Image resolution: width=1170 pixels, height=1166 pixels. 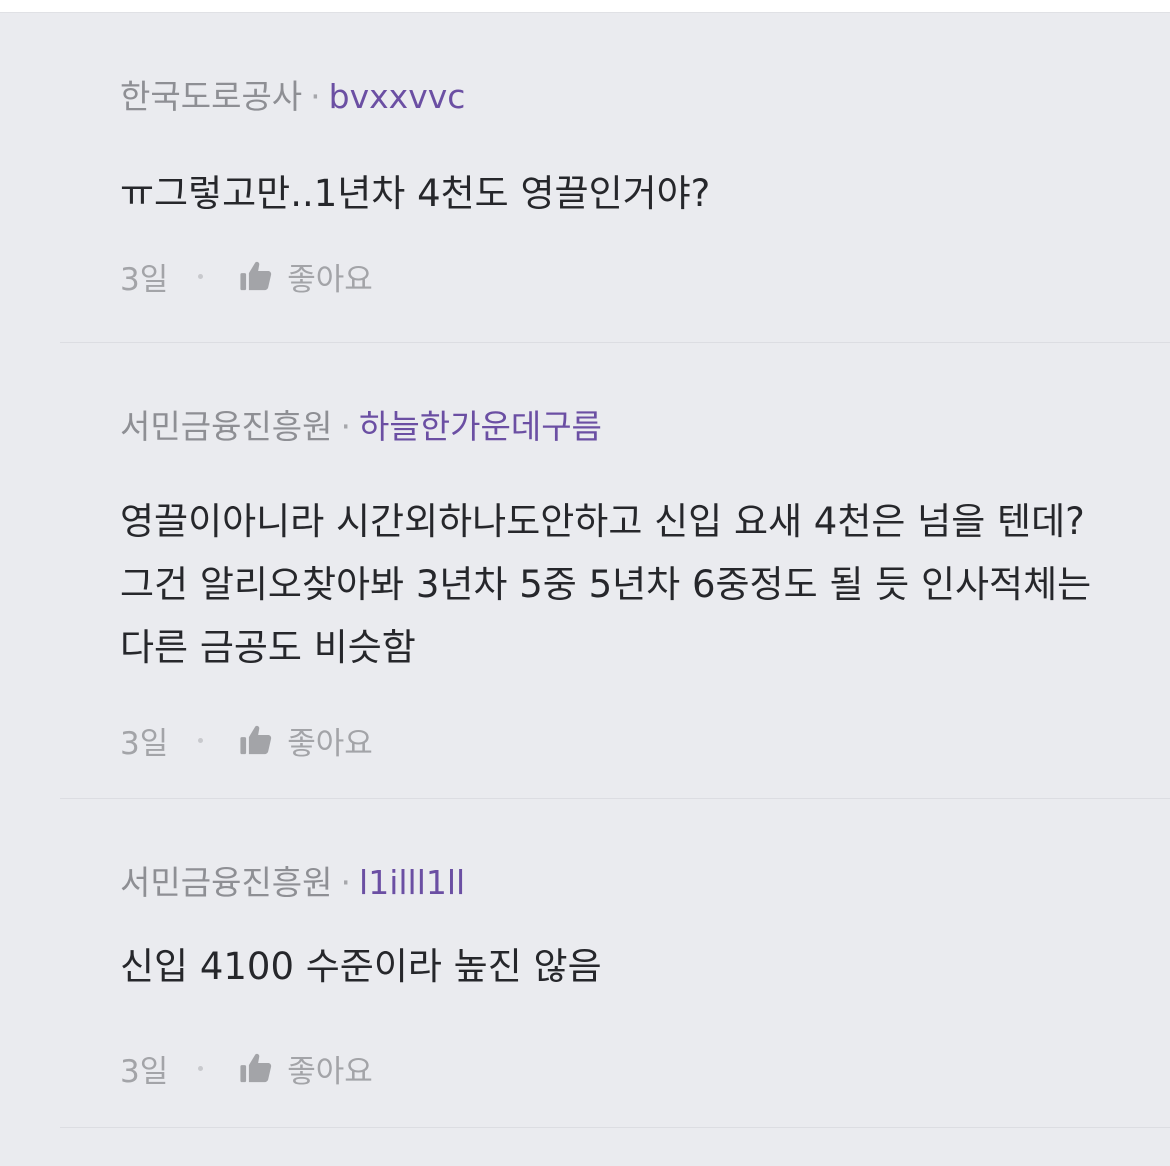 What do you see at coordinates (361, 966) in the screenshot?
I see `comment-text: 신입 4100 수준이라 높진 않음` at bounding box center [361, 966].